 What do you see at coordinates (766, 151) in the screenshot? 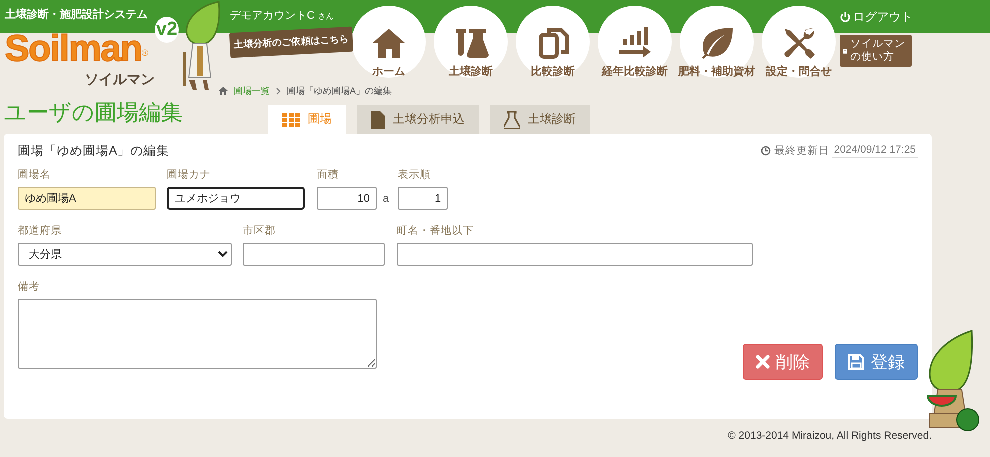
I see `clock-icon` at bounding box center [766, 151].